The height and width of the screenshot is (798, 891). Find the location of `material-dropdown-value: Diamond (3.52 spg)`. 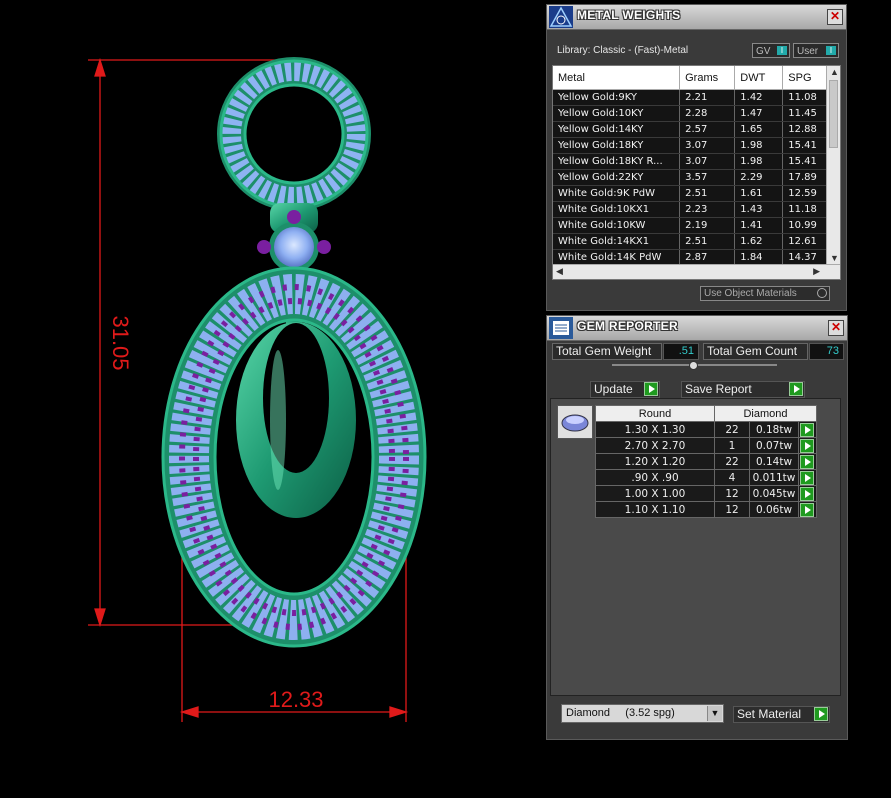

material-dropdown-value: Diamond (3.52 spg) is located at coordinates (620, 713).